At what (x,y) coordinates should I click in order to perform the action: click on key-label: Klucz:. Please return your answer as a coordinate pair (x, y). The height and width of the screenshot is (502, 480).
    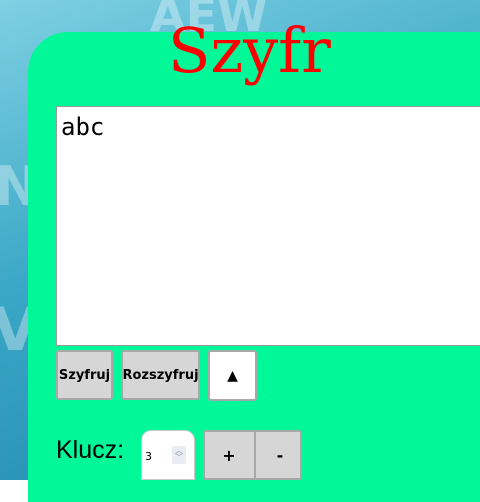
    Looking at the image, I should click on (90, 450).